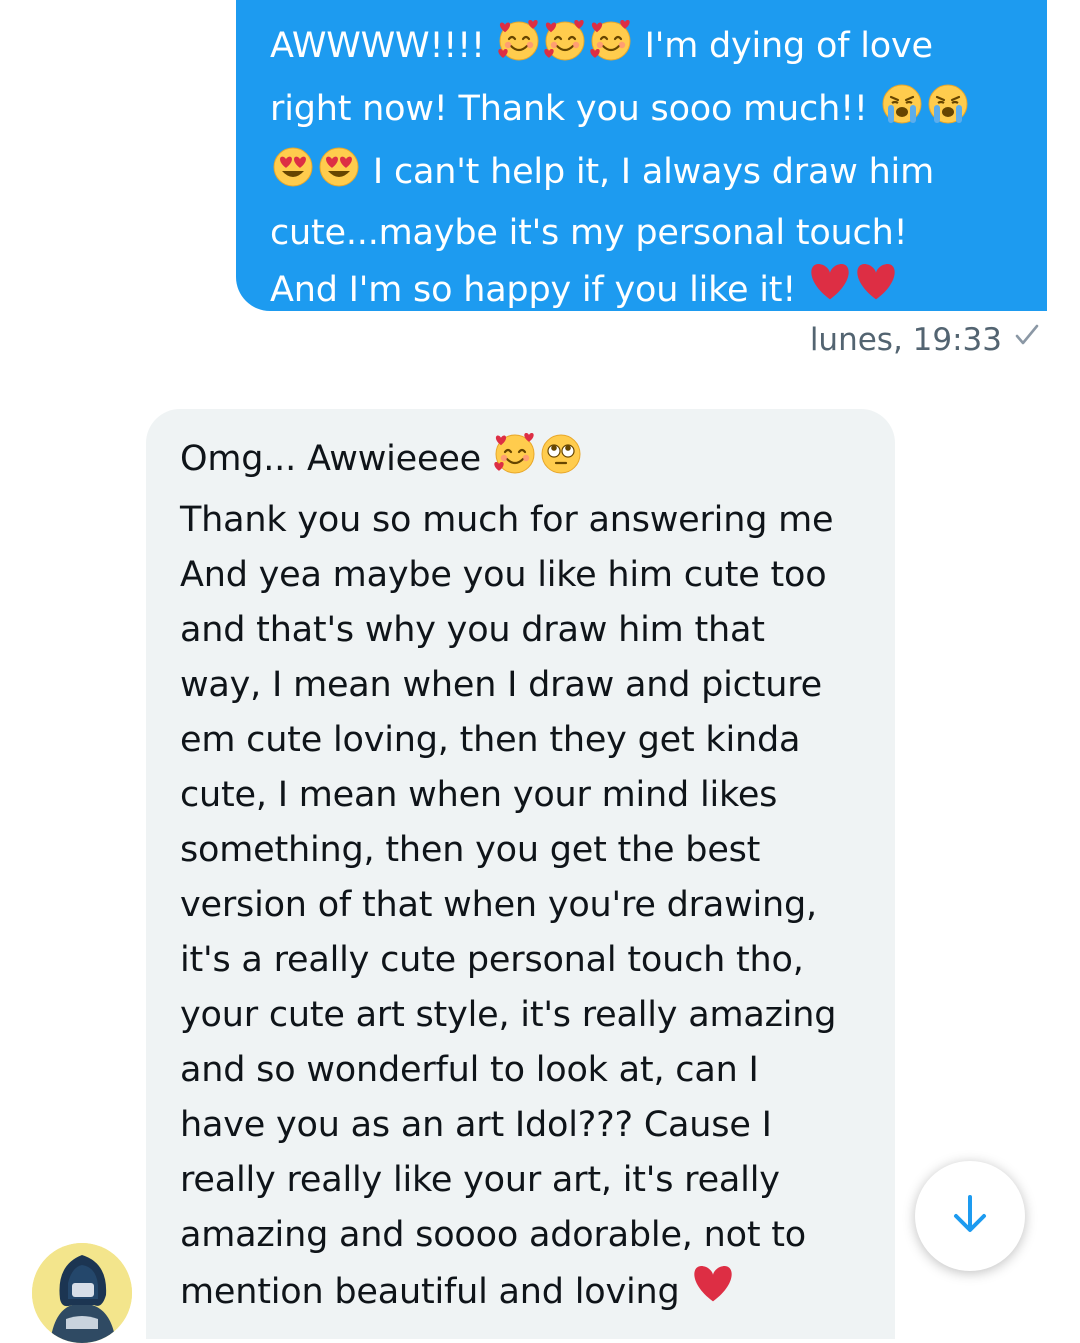  Describe the element at coordinates (501, 685) in the screenshot. I see `message-text: way, I mean when I draw and picture` at that location.